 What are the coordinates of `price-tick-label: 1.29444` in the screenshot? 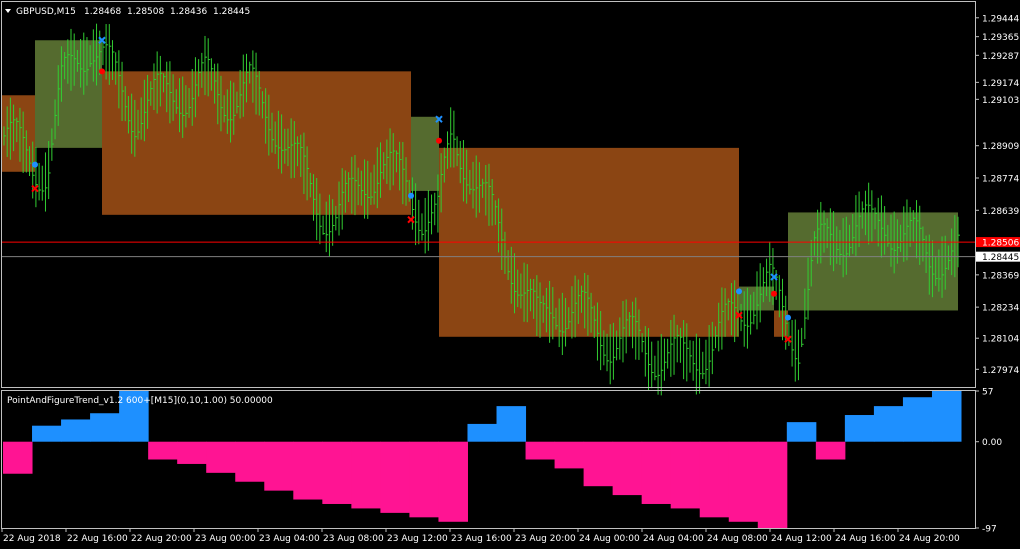 It's located at (1000, 19).